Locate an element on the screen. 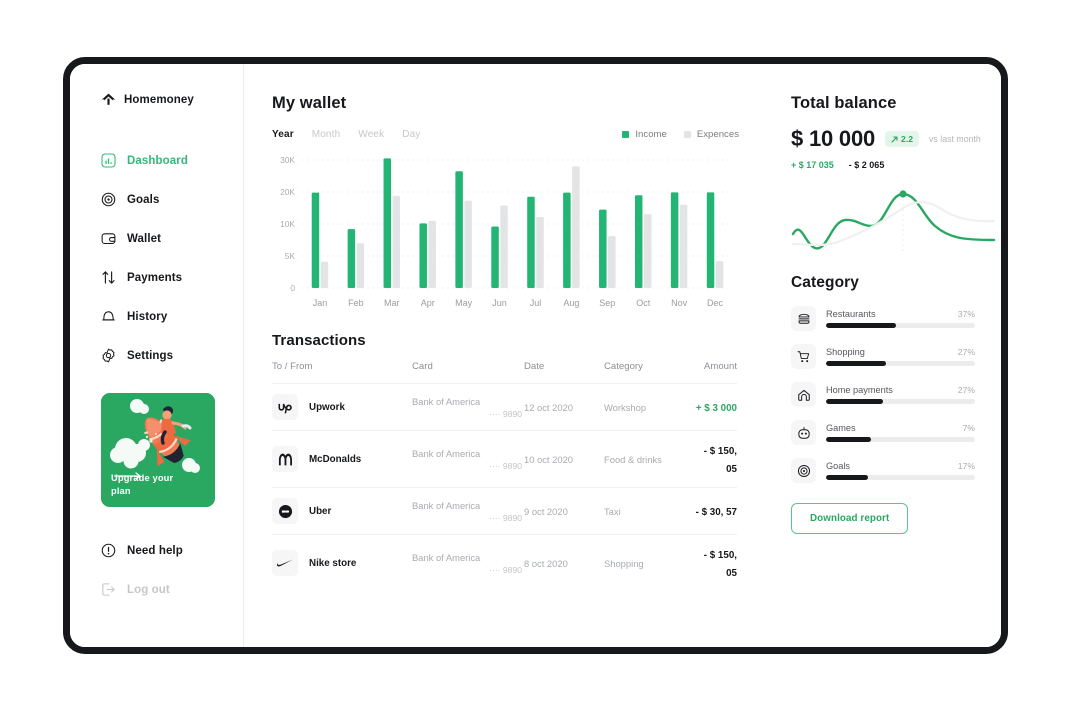 Image resolution: width=1080 pixels, height=713 pixels. badge-value: 2.2 is located at coordinates (907, 139).